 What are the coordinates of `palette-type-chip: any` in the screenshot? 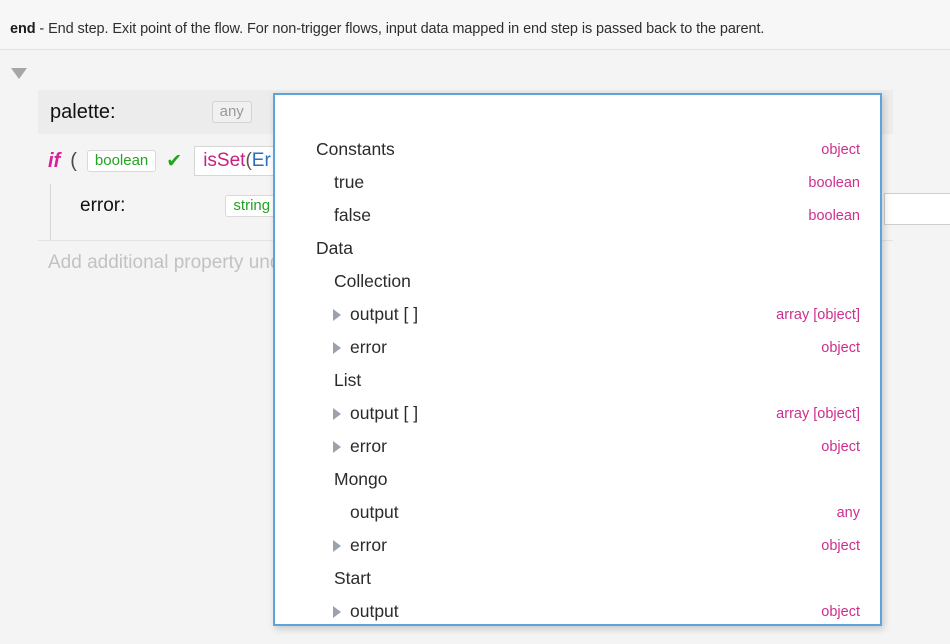 It's located at (231, 112).